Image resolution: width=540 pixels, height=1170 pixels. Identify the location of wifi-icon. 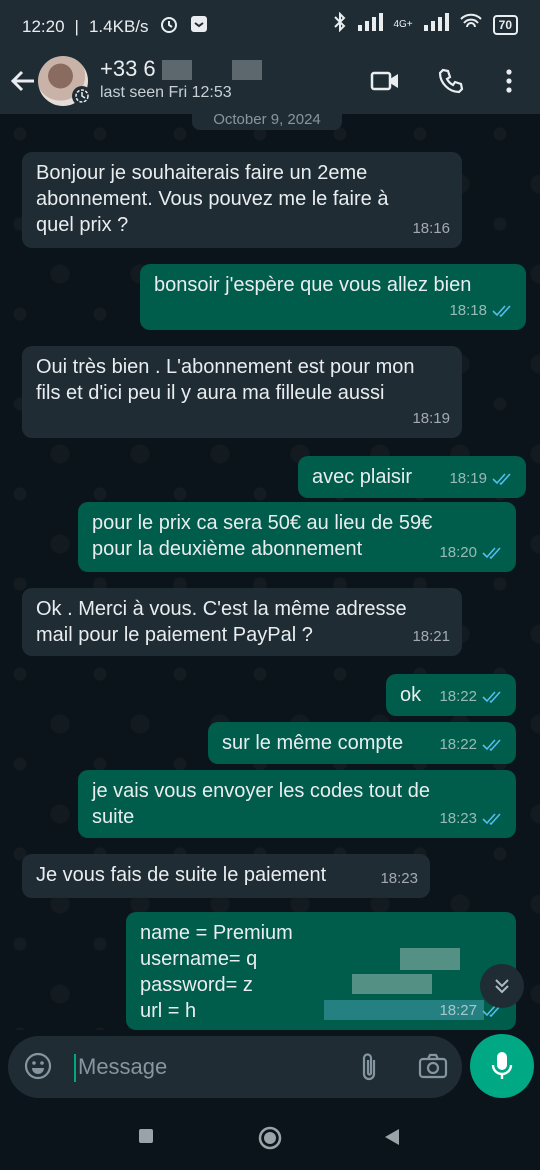
(471, 24).